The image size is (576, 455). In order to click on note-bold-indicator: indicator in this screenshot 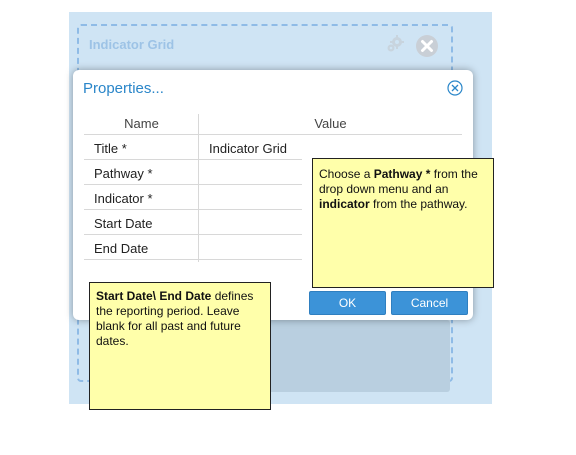, I will do `click(344, 204)`.